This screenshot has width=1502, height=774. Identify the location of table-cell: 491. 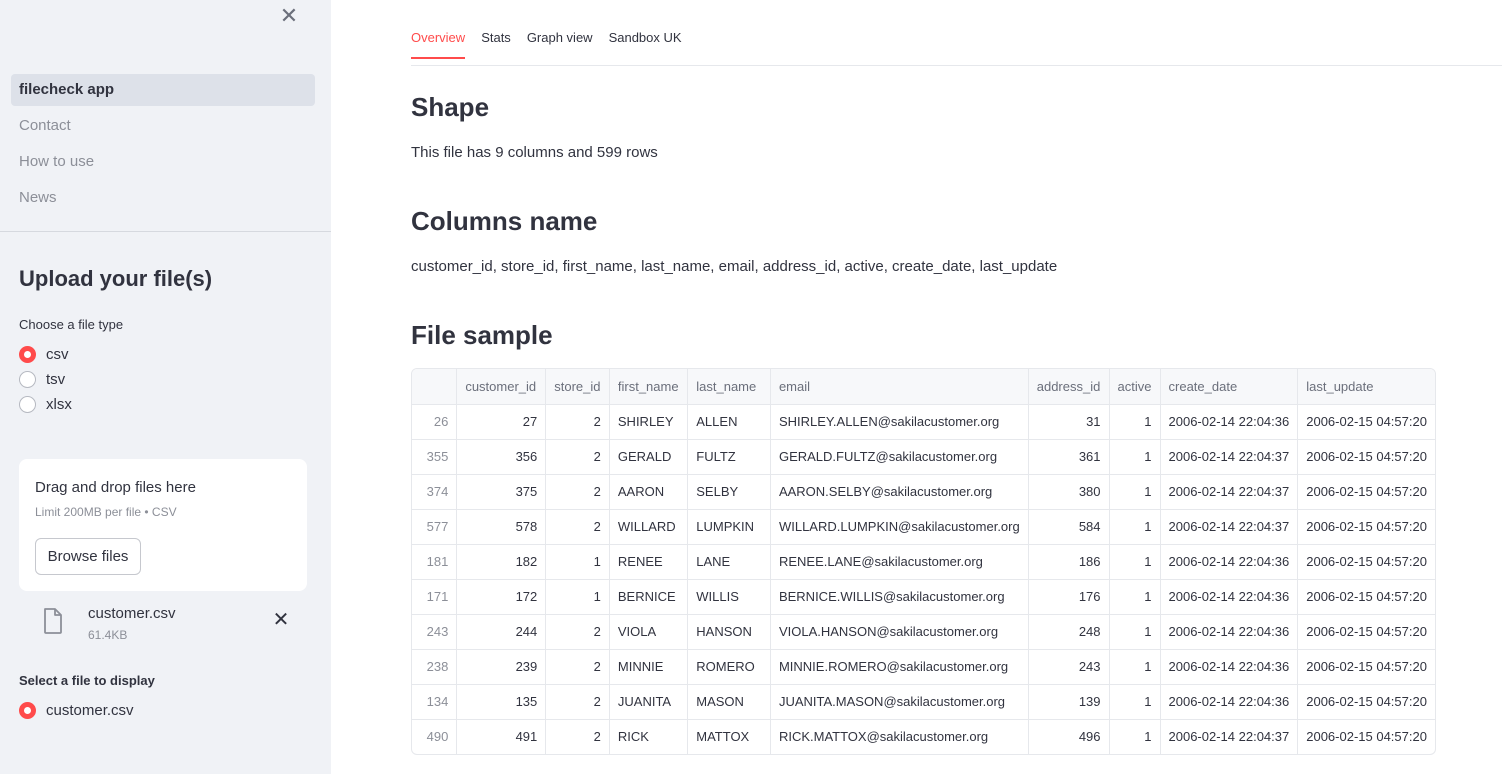
(501, 736).